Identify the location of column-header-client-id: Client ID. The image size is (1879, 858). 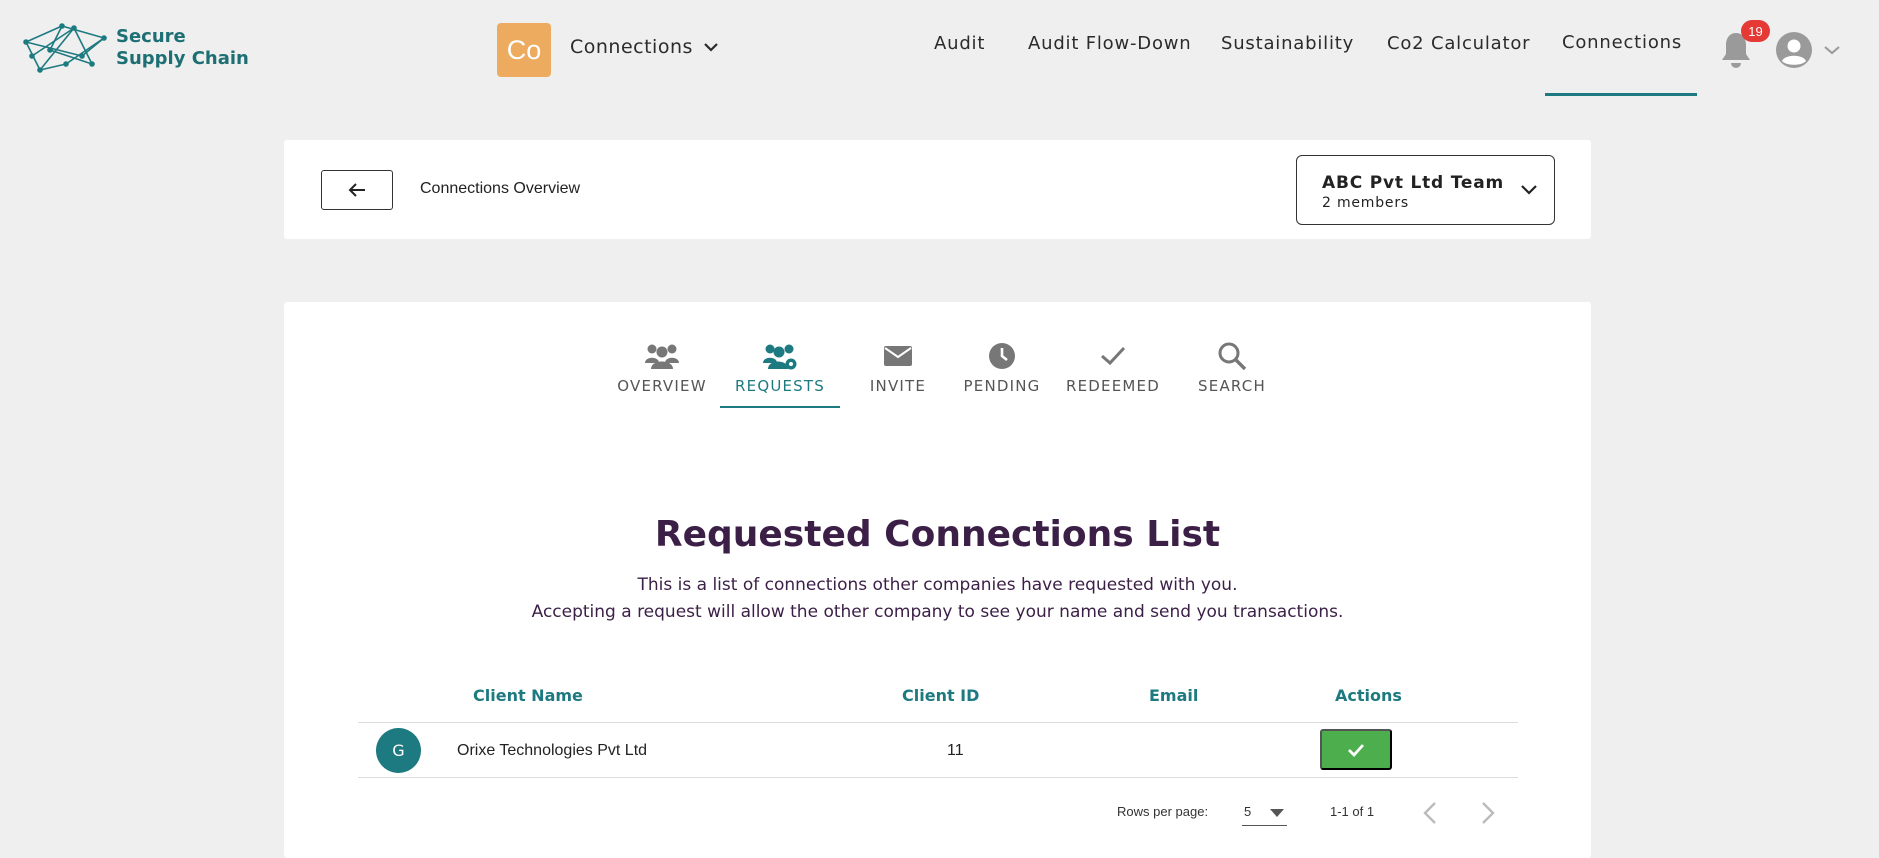
(940, 695).